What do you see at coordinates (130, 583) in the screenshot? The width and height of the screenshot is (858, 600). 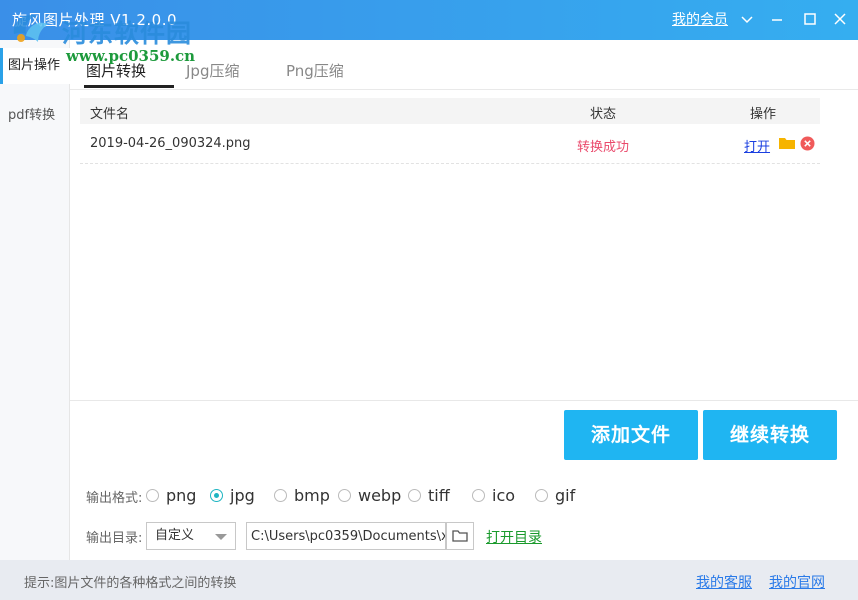 I see `hint-text: 提示:图片文件的各种格式之间的转换` at bounding box center [130, 583].